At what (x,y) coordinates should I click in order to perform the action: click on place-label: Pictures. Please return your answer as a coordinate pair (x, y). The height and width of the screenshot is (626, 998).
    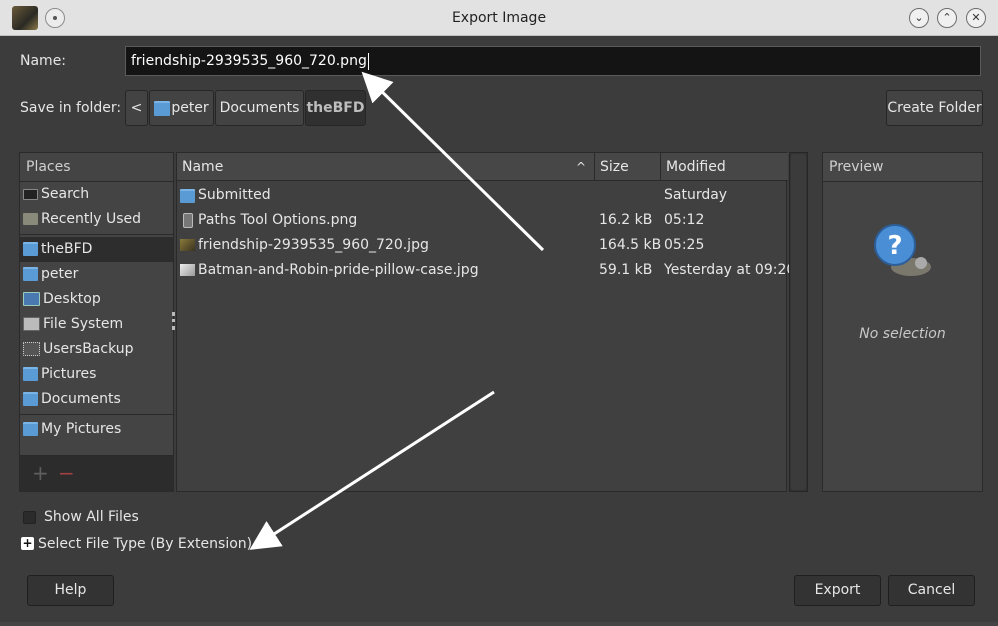
    Looking at the image, I should click on (69, 374).